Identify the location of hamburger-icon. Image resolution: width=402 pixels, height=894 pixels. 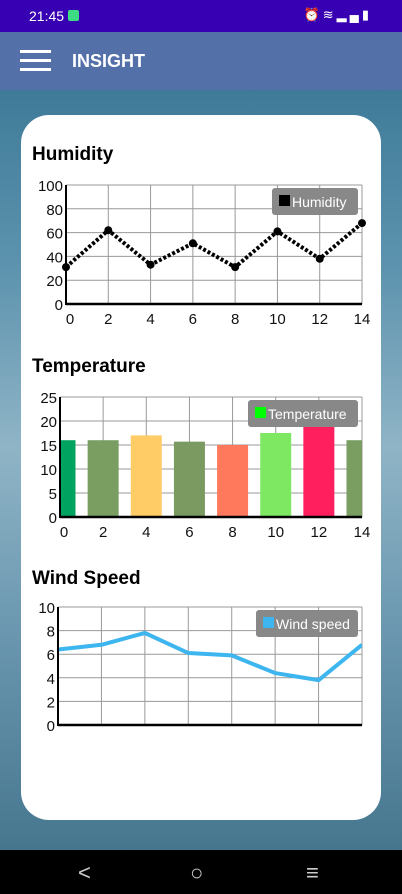
(35, 61).